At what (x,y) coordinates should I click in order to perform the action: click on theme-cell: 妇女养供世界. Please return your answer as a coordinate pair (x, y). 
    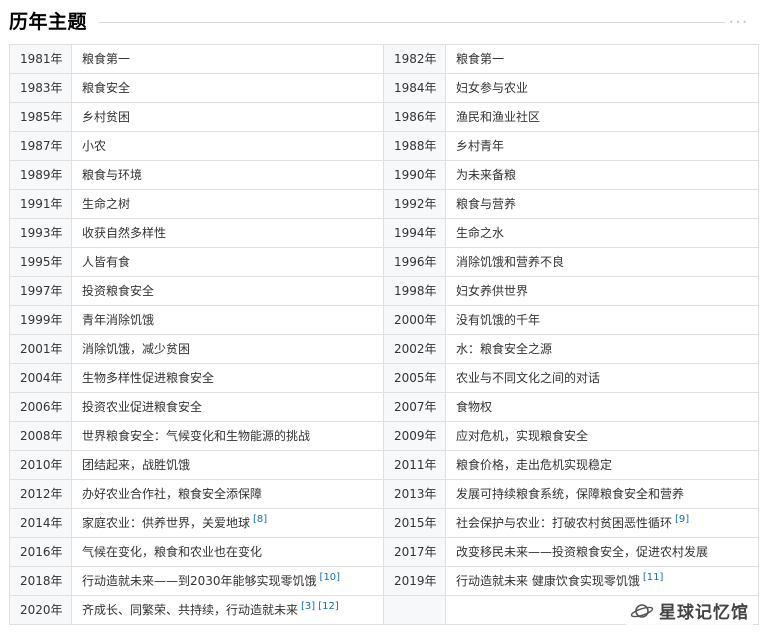
    Looking at the image, I should click on (602, 291).